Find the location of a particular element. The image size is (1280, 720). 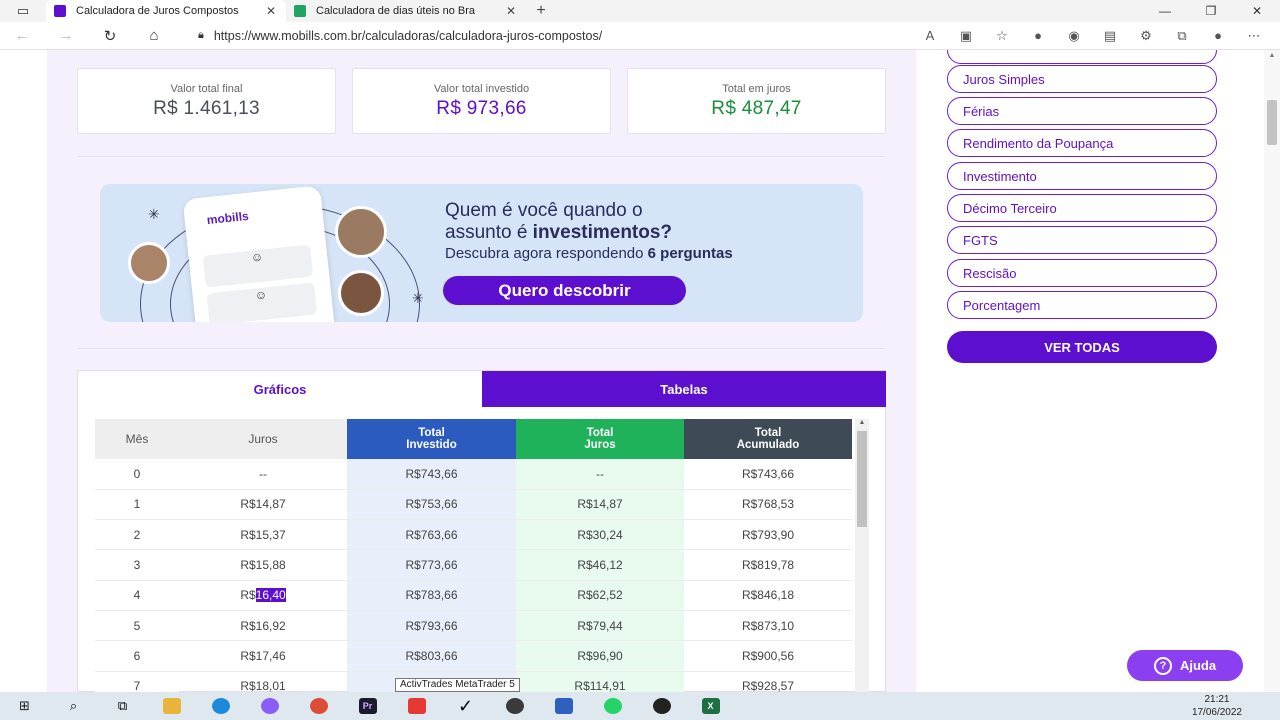

metatrader-icon is located at coordinates (514, 706).